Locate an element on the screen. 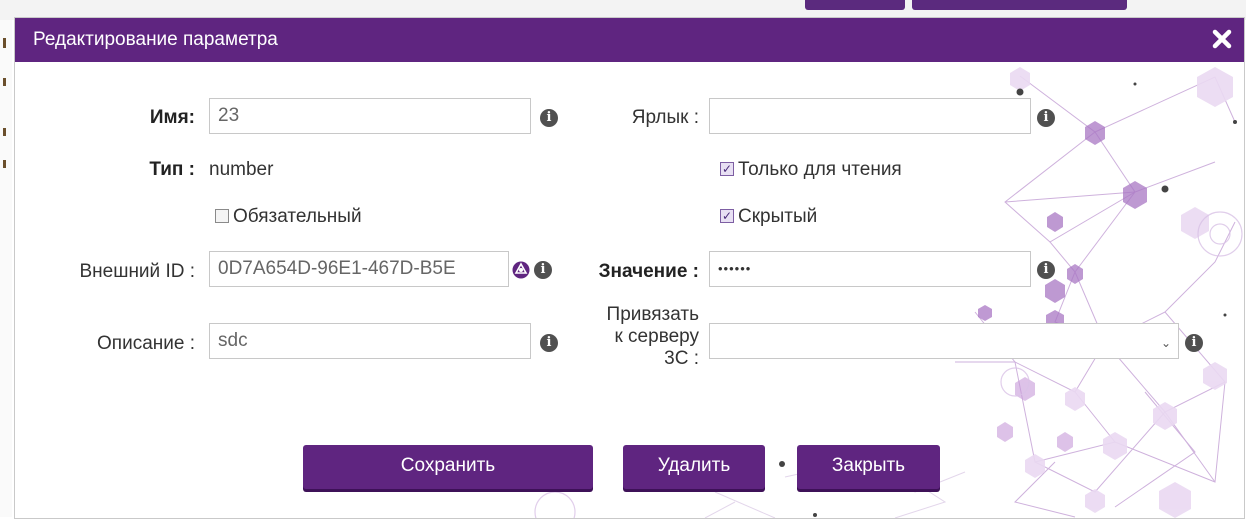 The width and height of the screenshot is (1246, 519). type-colon: : is located at coordinates (191, 169).